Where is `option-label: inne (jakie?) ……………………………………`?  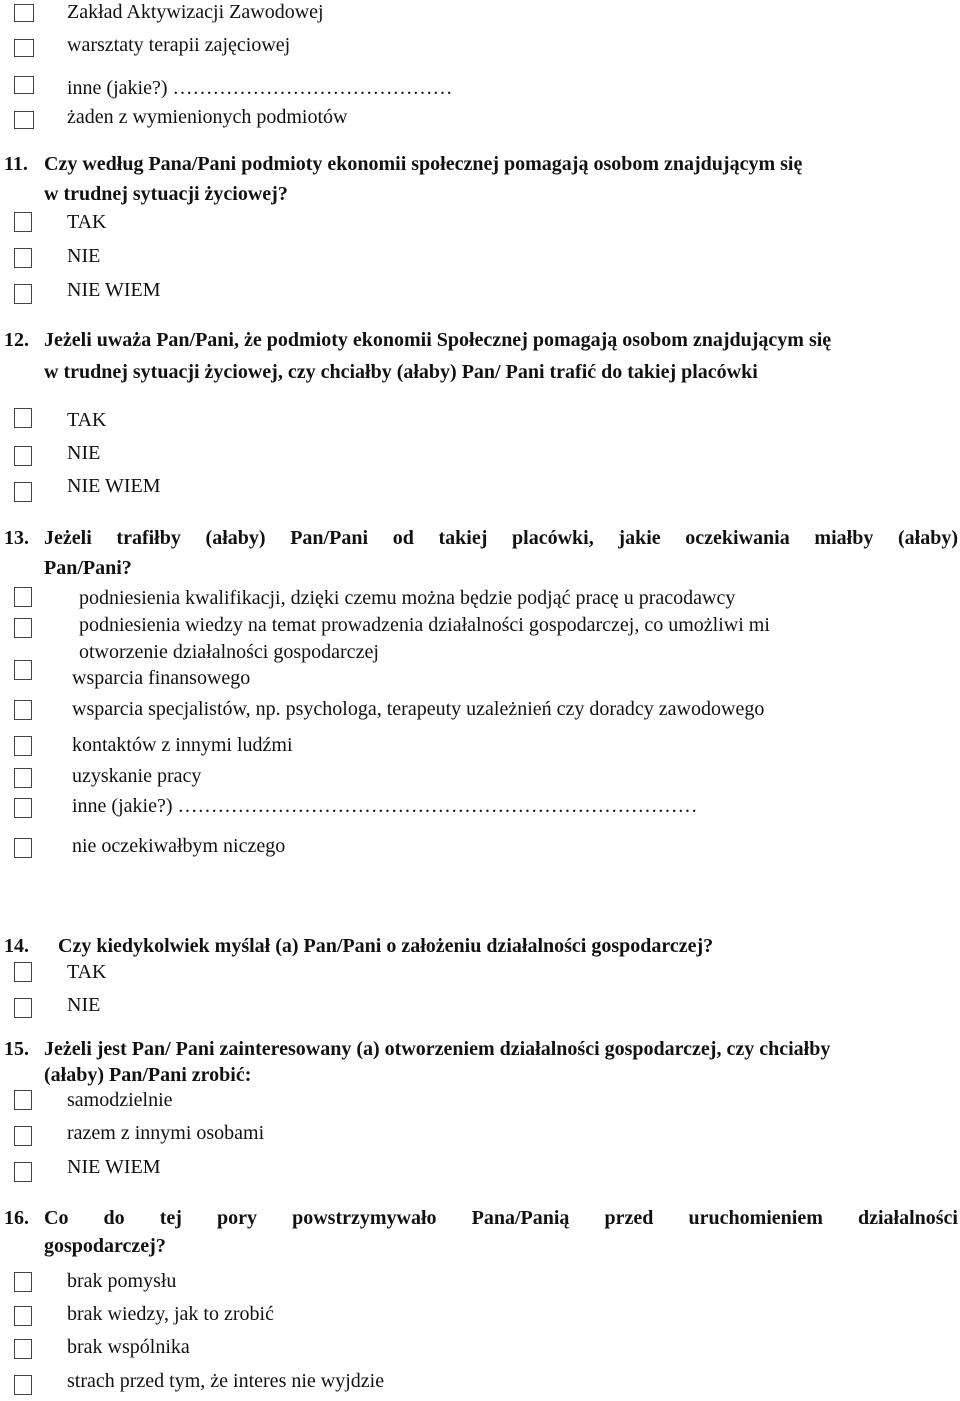 option-label: inne (jakie?) …………………………………… is located at coordinates (260, 88).